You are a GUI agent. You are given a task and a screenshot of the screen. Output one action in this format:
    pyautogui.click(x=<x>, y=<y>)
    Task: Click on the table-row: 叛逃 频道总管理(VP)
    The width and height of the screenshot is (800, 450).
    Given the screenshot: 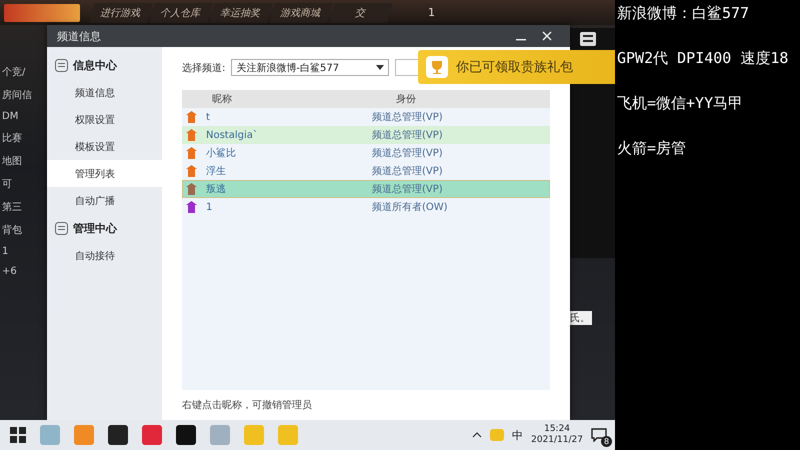 What is the action you would take?
    pyautogui.click(x=366, y=189)
    